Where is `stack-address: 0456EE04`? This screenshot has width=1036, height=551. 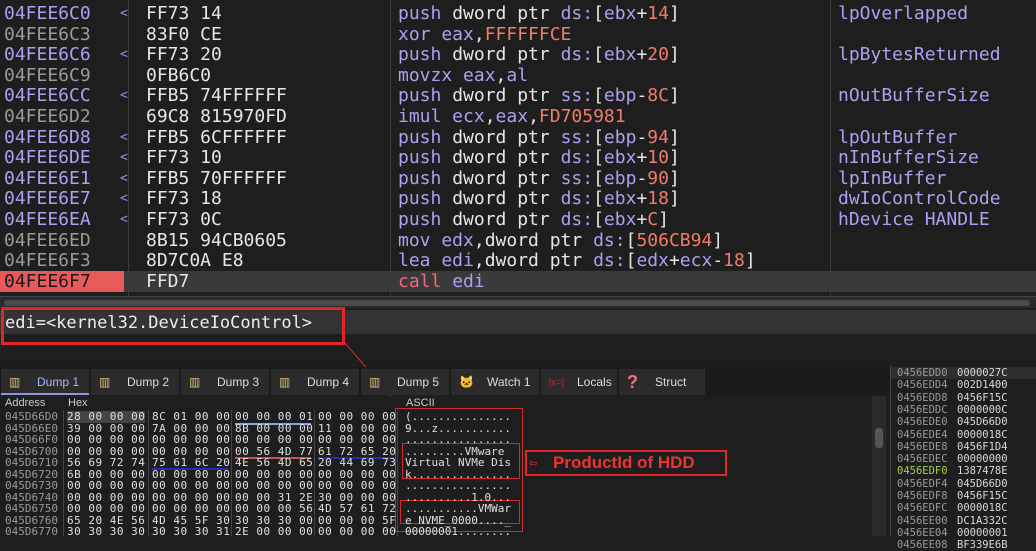
stack-address: 0456EE04 is located at coordinates (922, 532).